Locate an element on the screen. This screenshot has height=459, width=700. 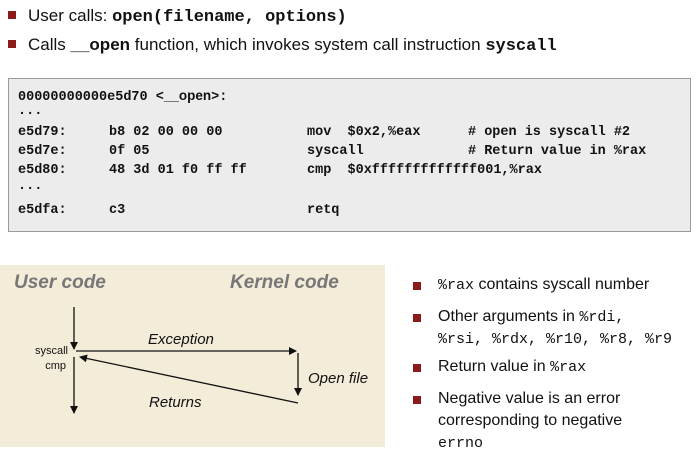
open-function-name: __open is located at coordinates (100, 44).